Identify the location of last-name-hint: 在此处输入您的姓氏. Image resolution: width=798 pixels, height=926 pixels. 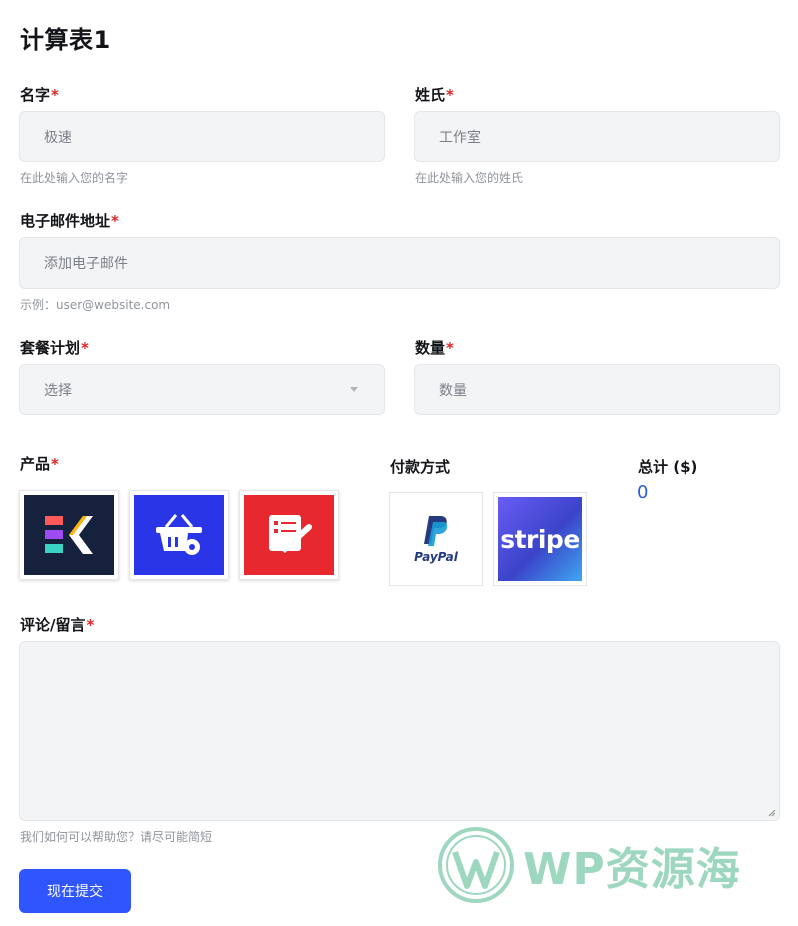
(469, 178).